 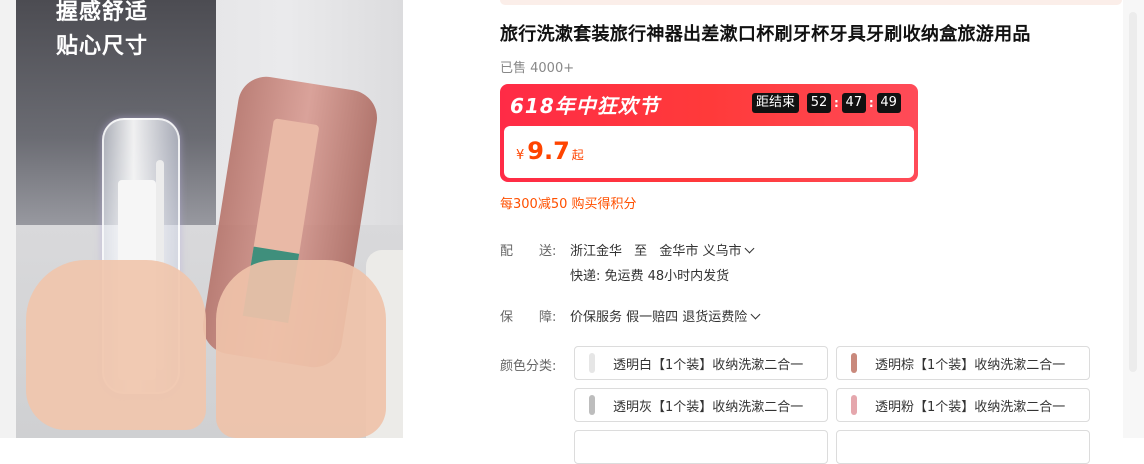 What do you see at coordinates (650, 276) in the screenshot?
I see `shipping-info: 快递: 免运费 48小时内发货` at bounding box center [650, 276].